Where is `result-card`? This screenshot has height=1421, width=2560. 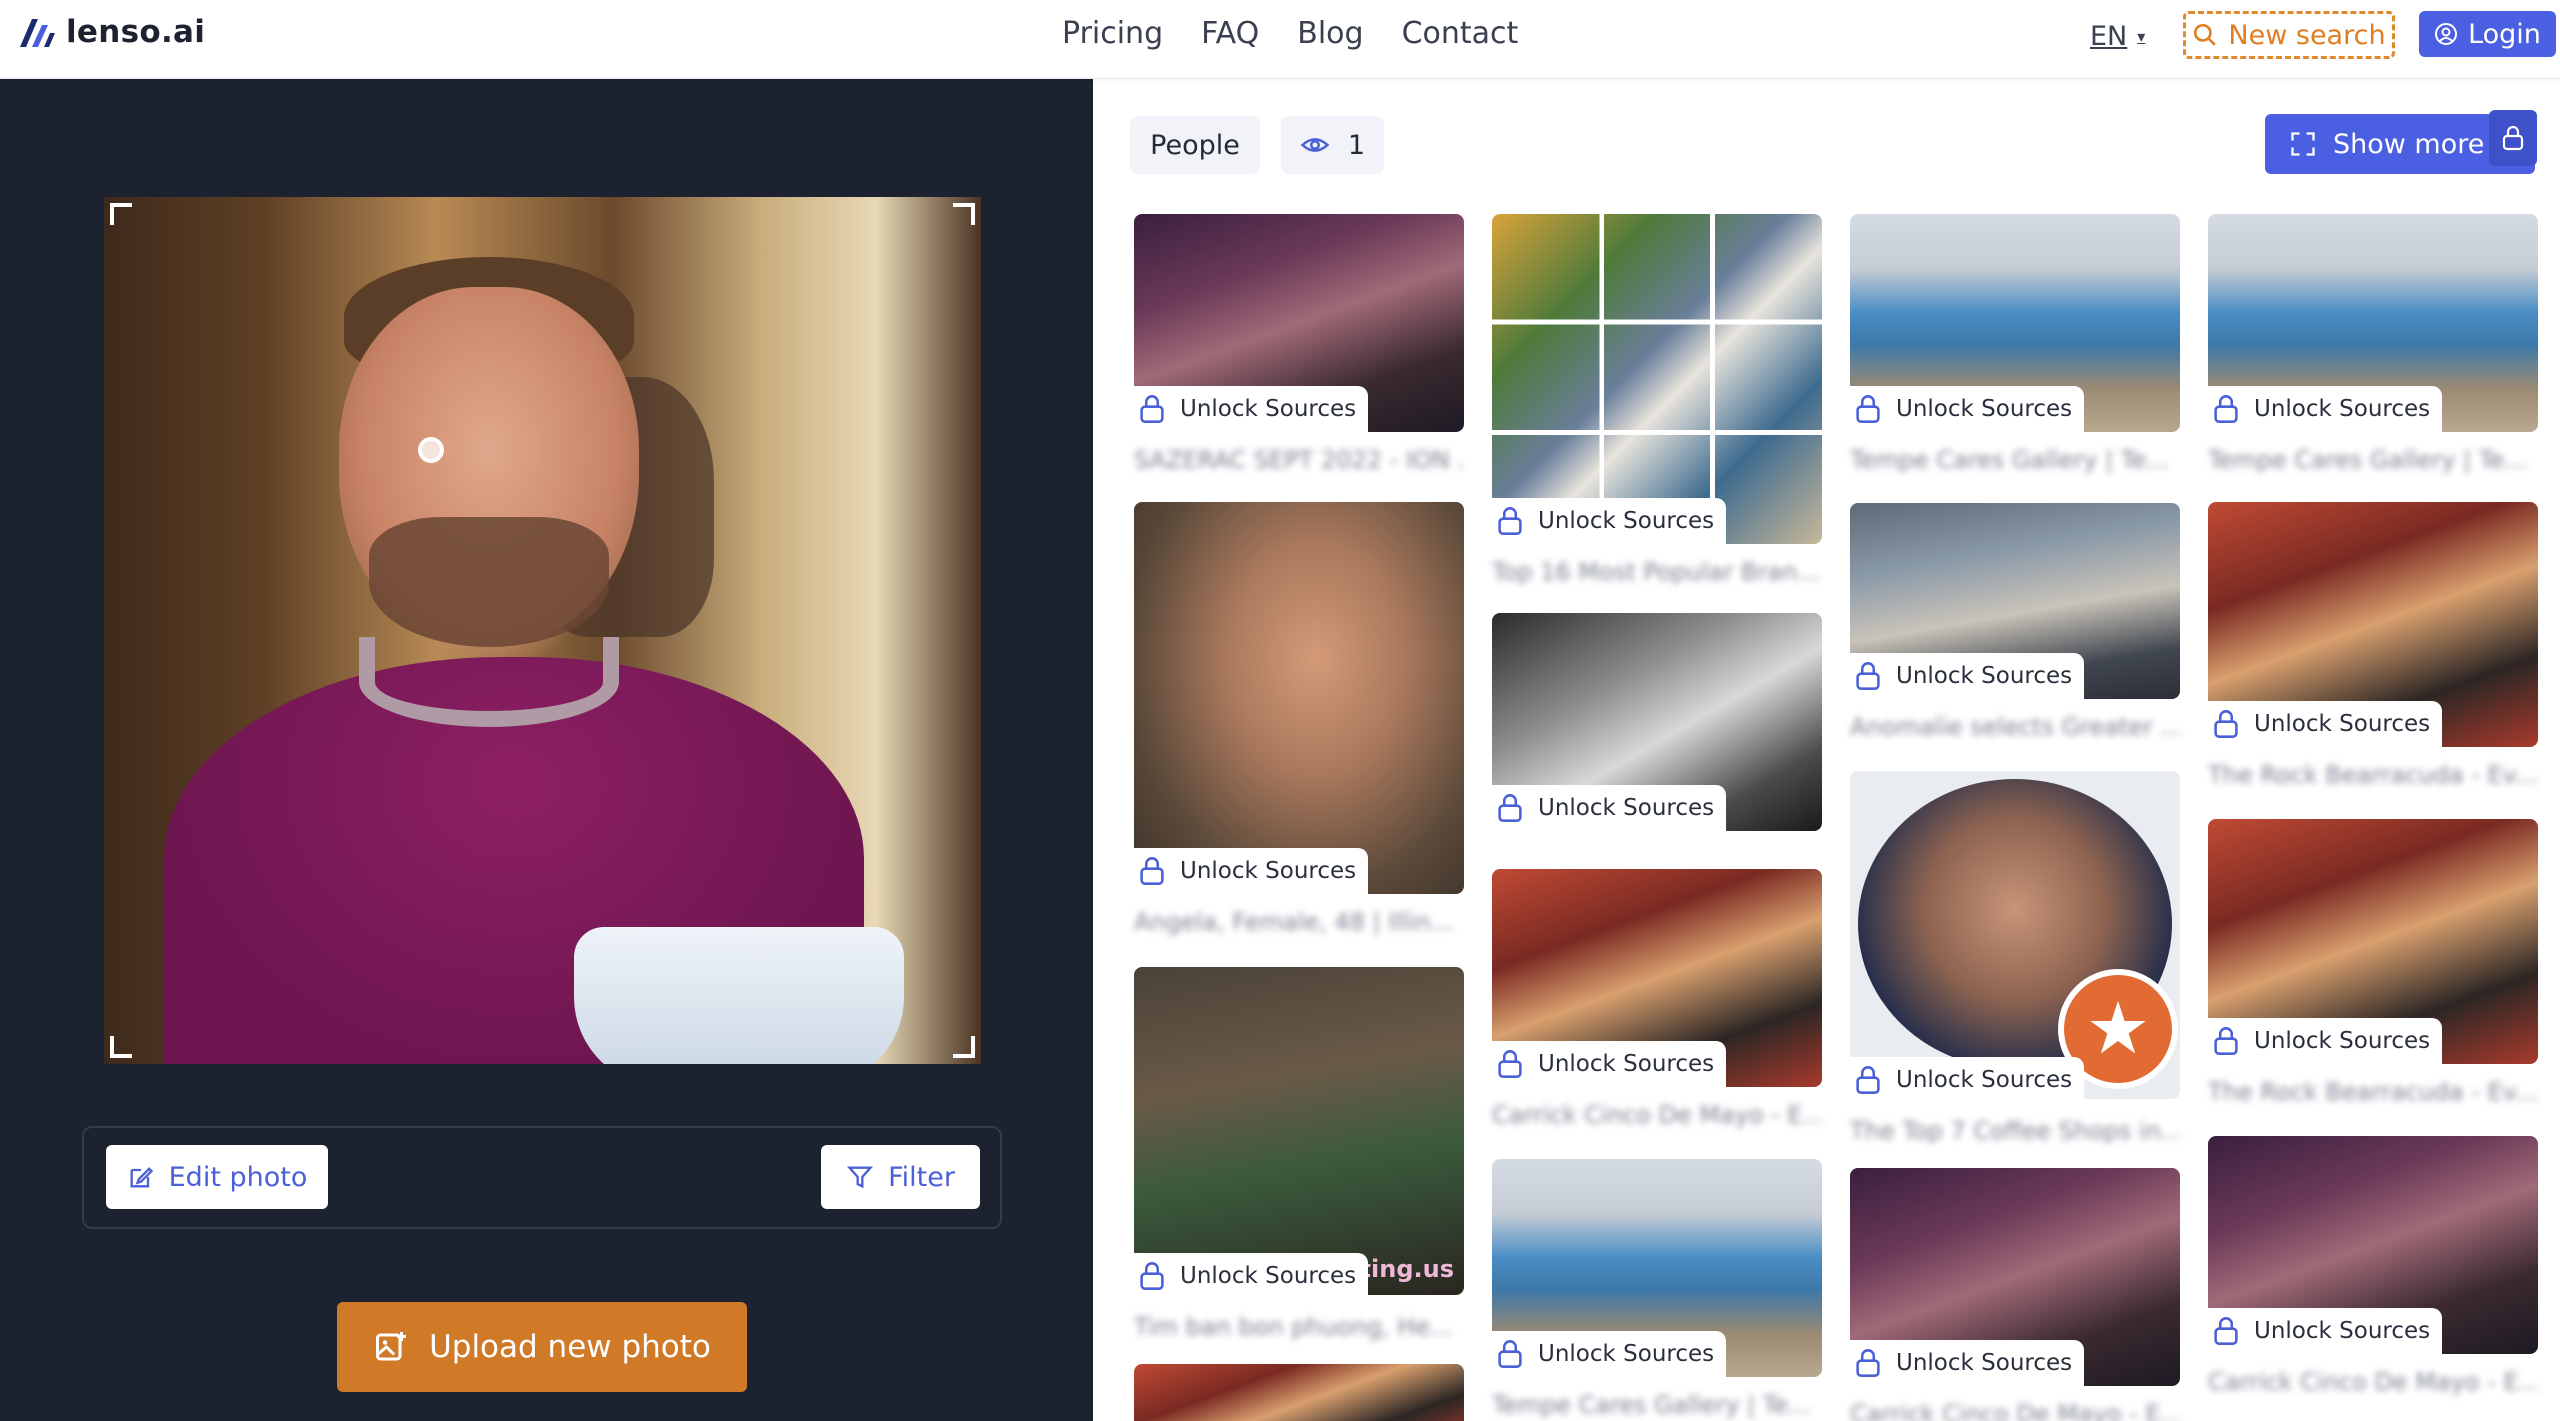
result-card is located at coordinates (1299, 1392).